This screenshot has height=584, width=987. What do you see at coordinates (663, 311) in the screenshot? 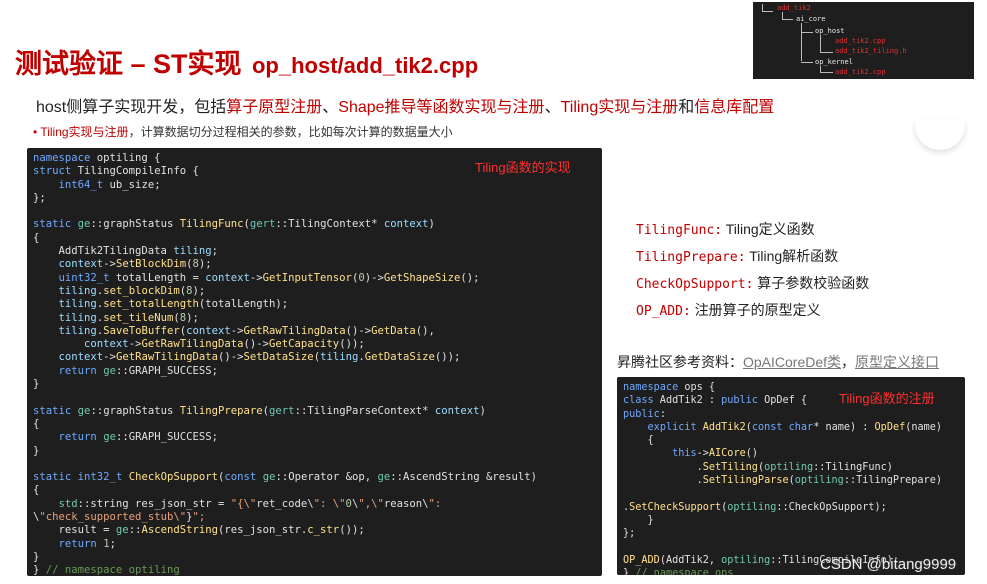
I see `legend-key: OP_ADD:` at bounding box center [663, 311].